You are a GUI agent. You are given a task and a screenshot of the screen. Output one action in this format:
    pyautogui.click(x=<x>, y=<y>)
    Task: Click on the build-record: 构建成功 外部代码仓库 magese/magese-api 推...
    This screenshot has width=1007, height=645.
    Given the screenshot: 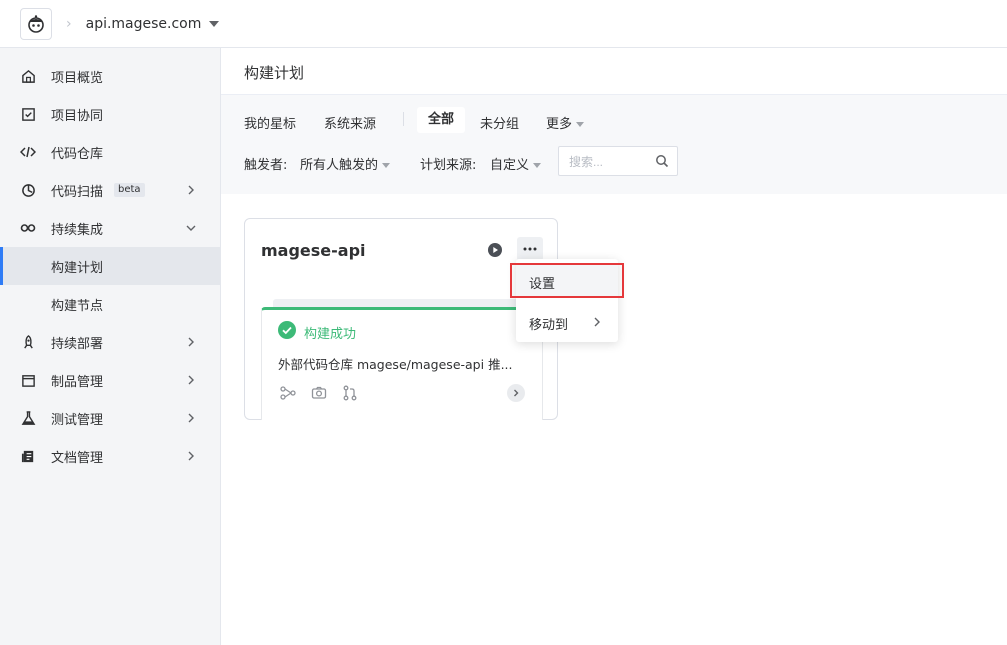 What is the action you would take?
    pyautogui.click(x=402, y=359)
    